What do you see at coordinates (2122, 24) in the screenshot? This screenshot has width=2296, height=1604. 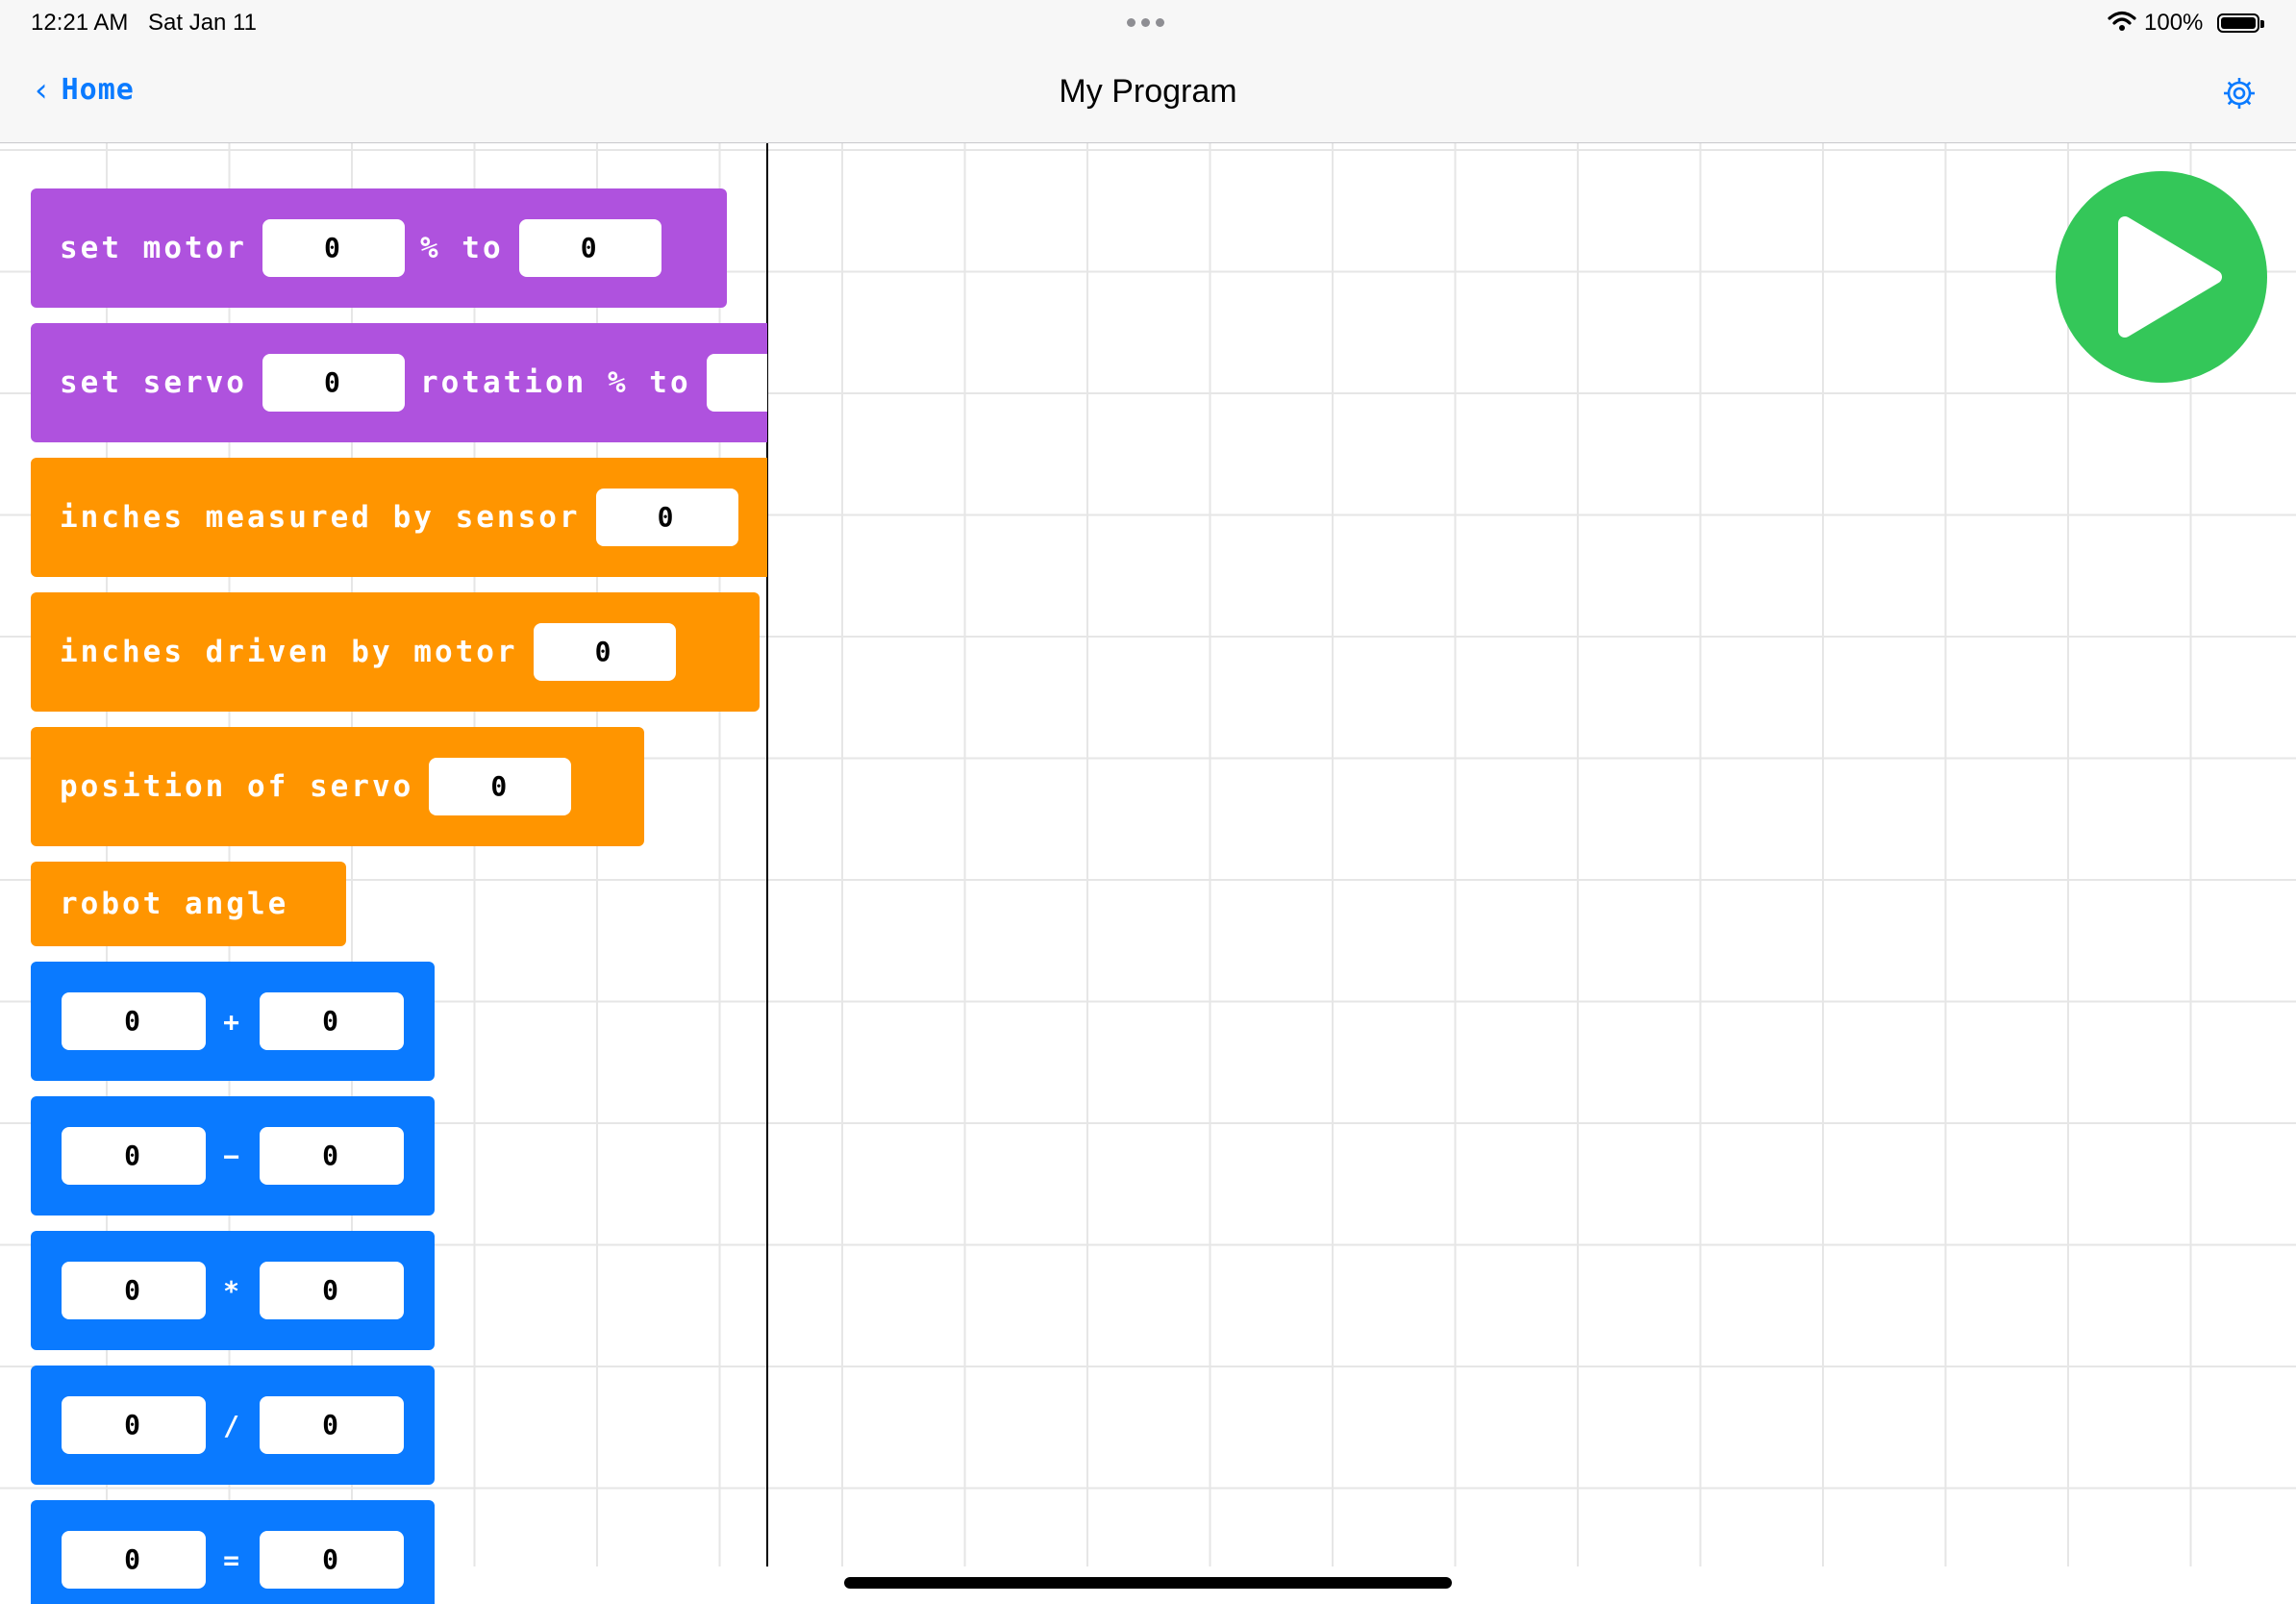 I see `wifi-icon` at bounding box center [2122, 24].